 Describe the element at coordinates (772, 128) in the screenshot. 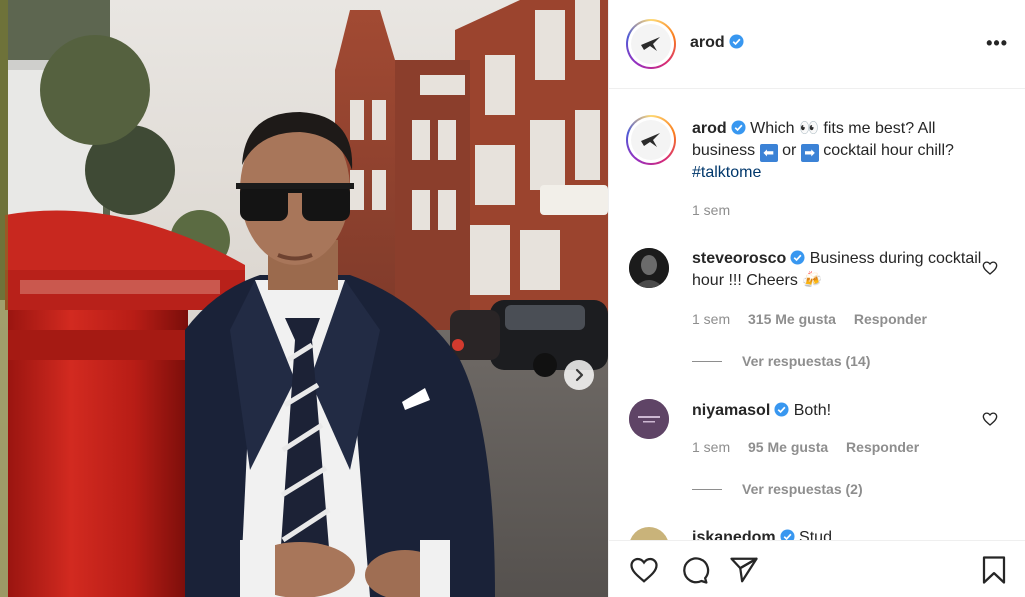

I see `caption-text-1: Which` at that location.